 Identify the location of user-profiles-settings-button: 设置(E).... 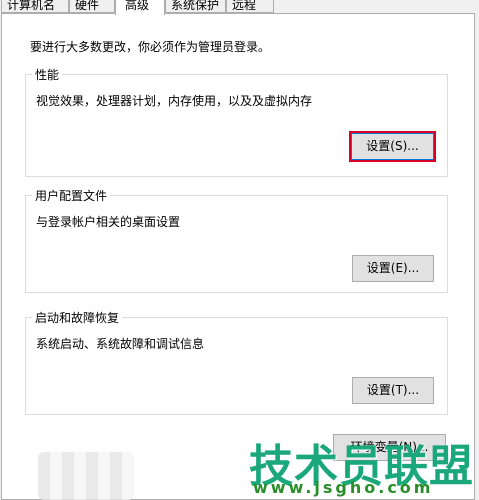
(393, 268).